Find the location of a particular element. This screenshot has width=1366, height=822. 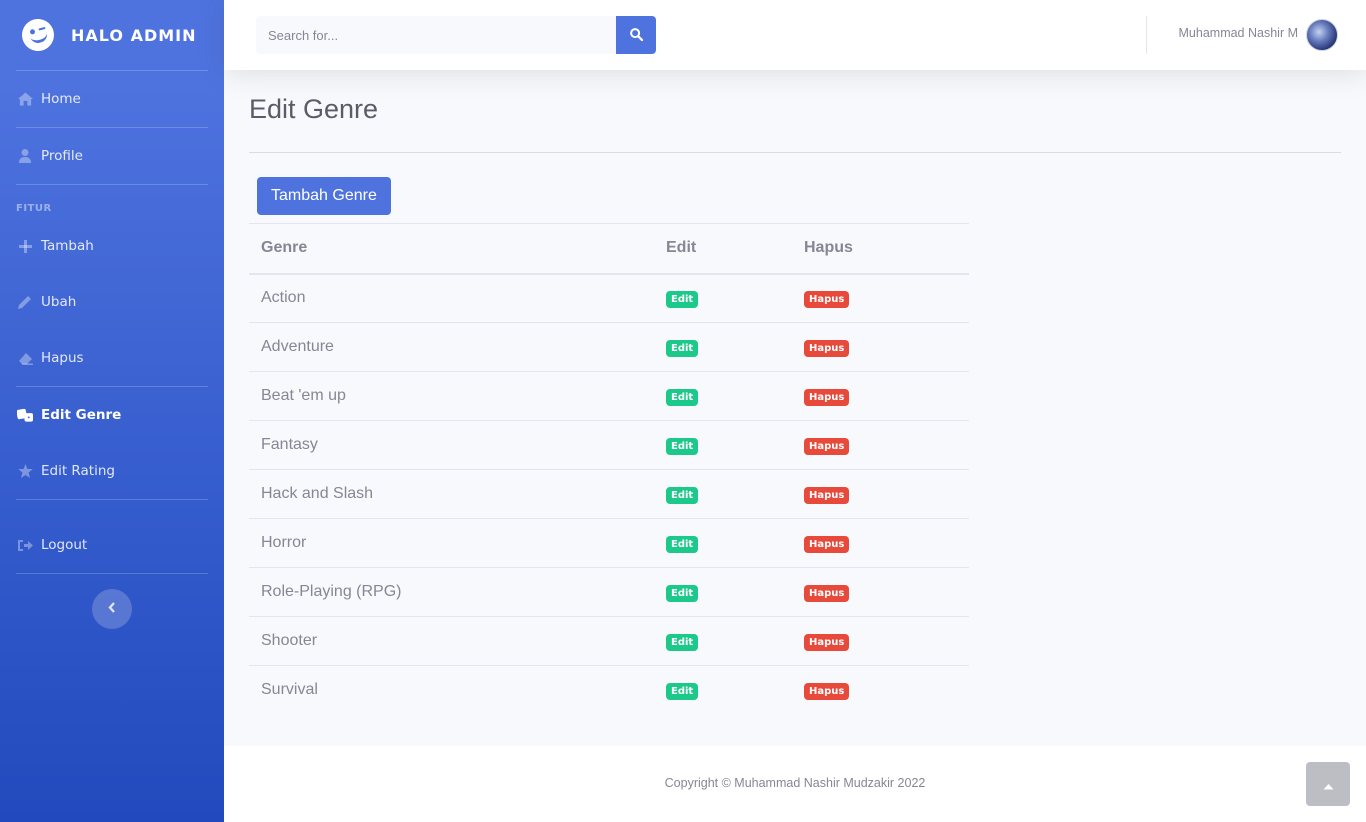

table-row: Survival Edit Hapus is located at coordinates (609, 690).